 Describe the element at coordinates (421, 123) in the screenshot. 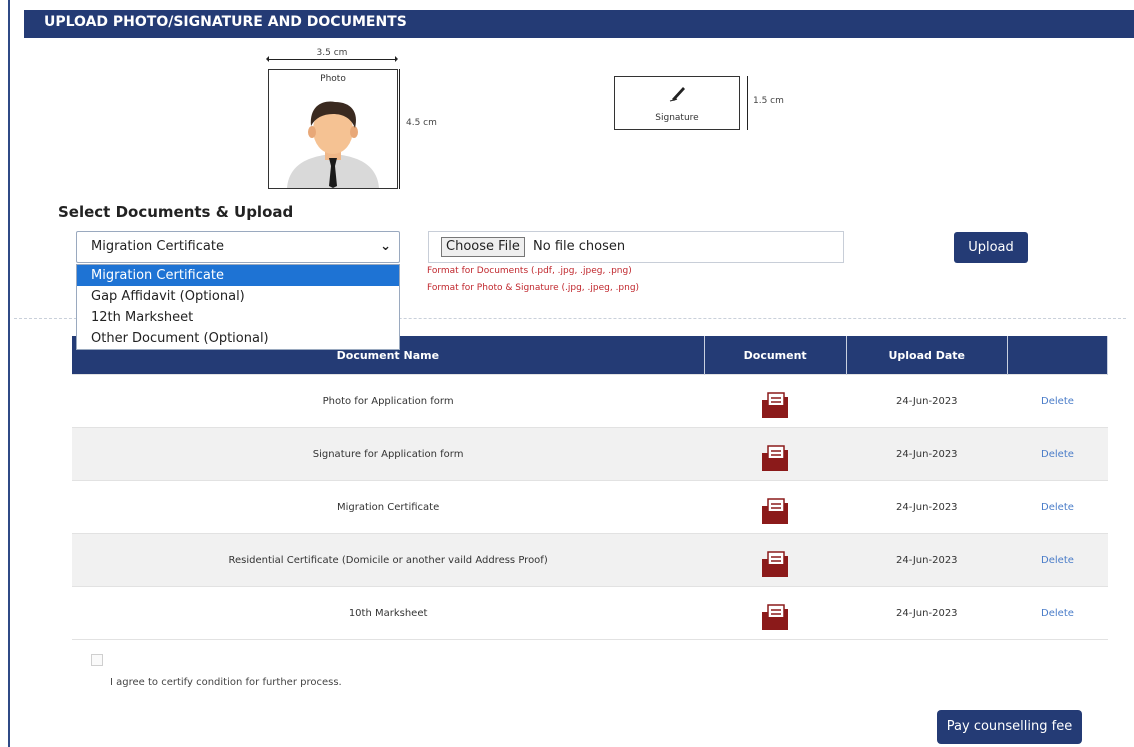

I see `photo-height-label: 4.5 cm` at that location.